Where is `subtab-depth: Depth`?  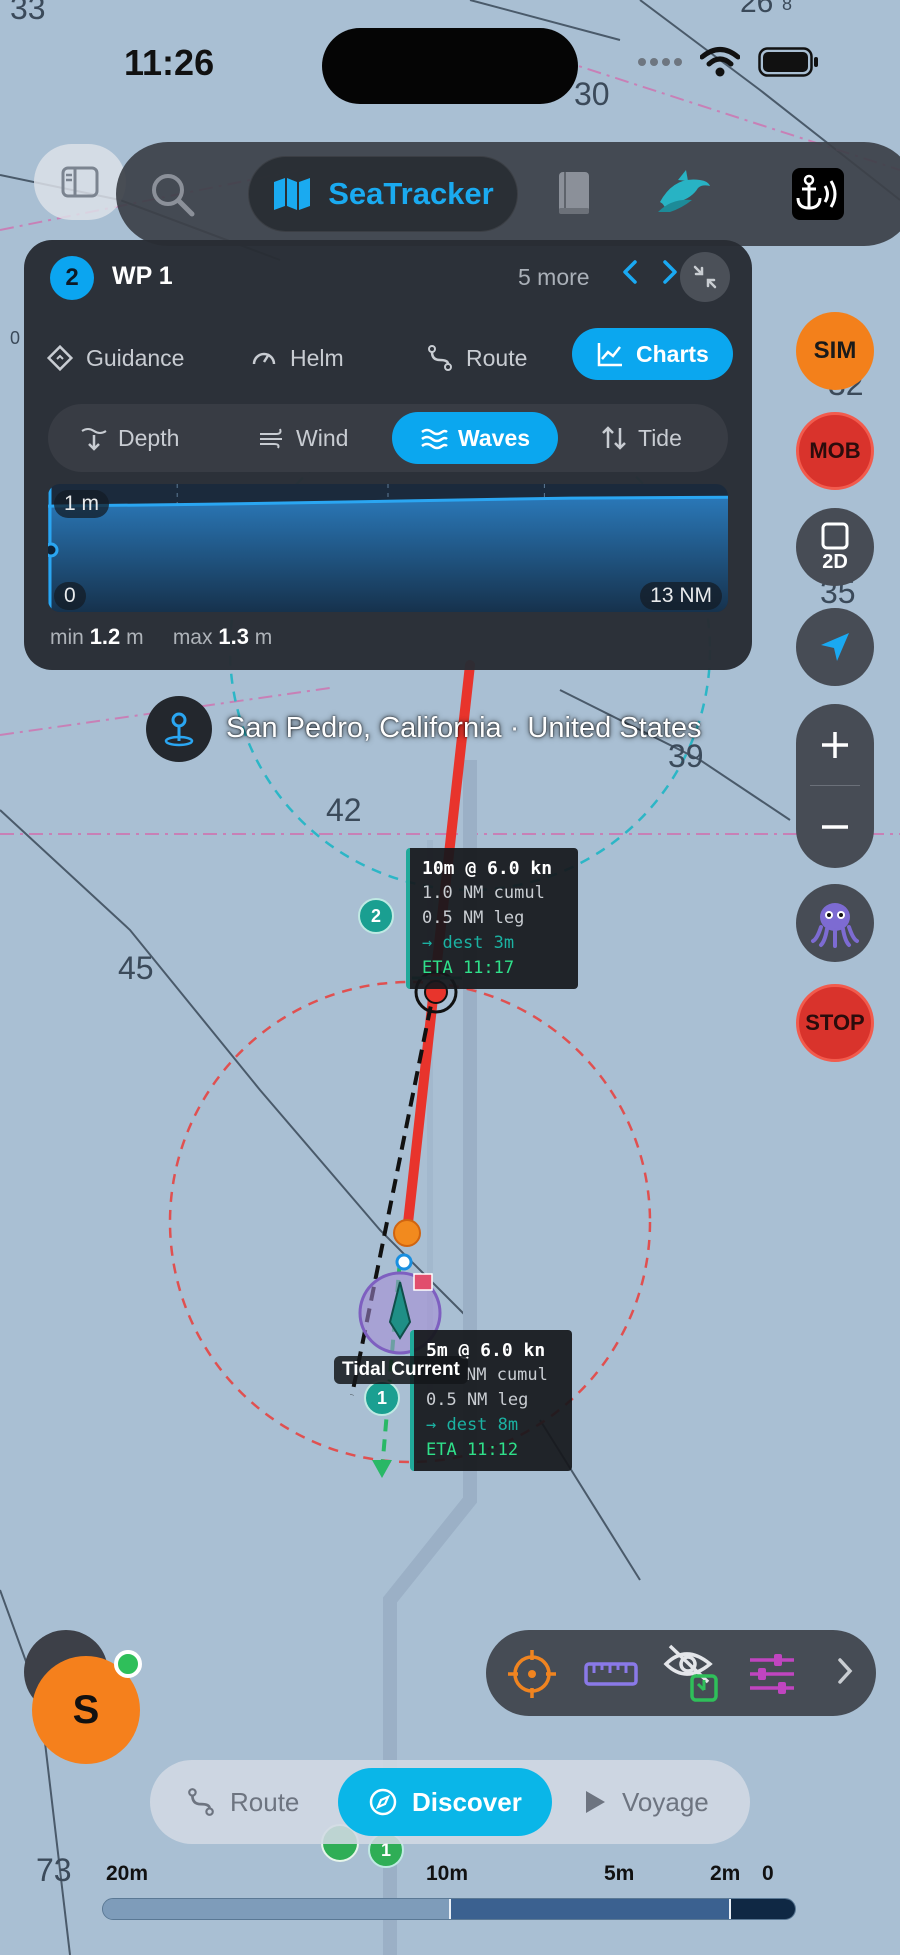 subtab-depth: Depth is located at coordinates (129, 438).